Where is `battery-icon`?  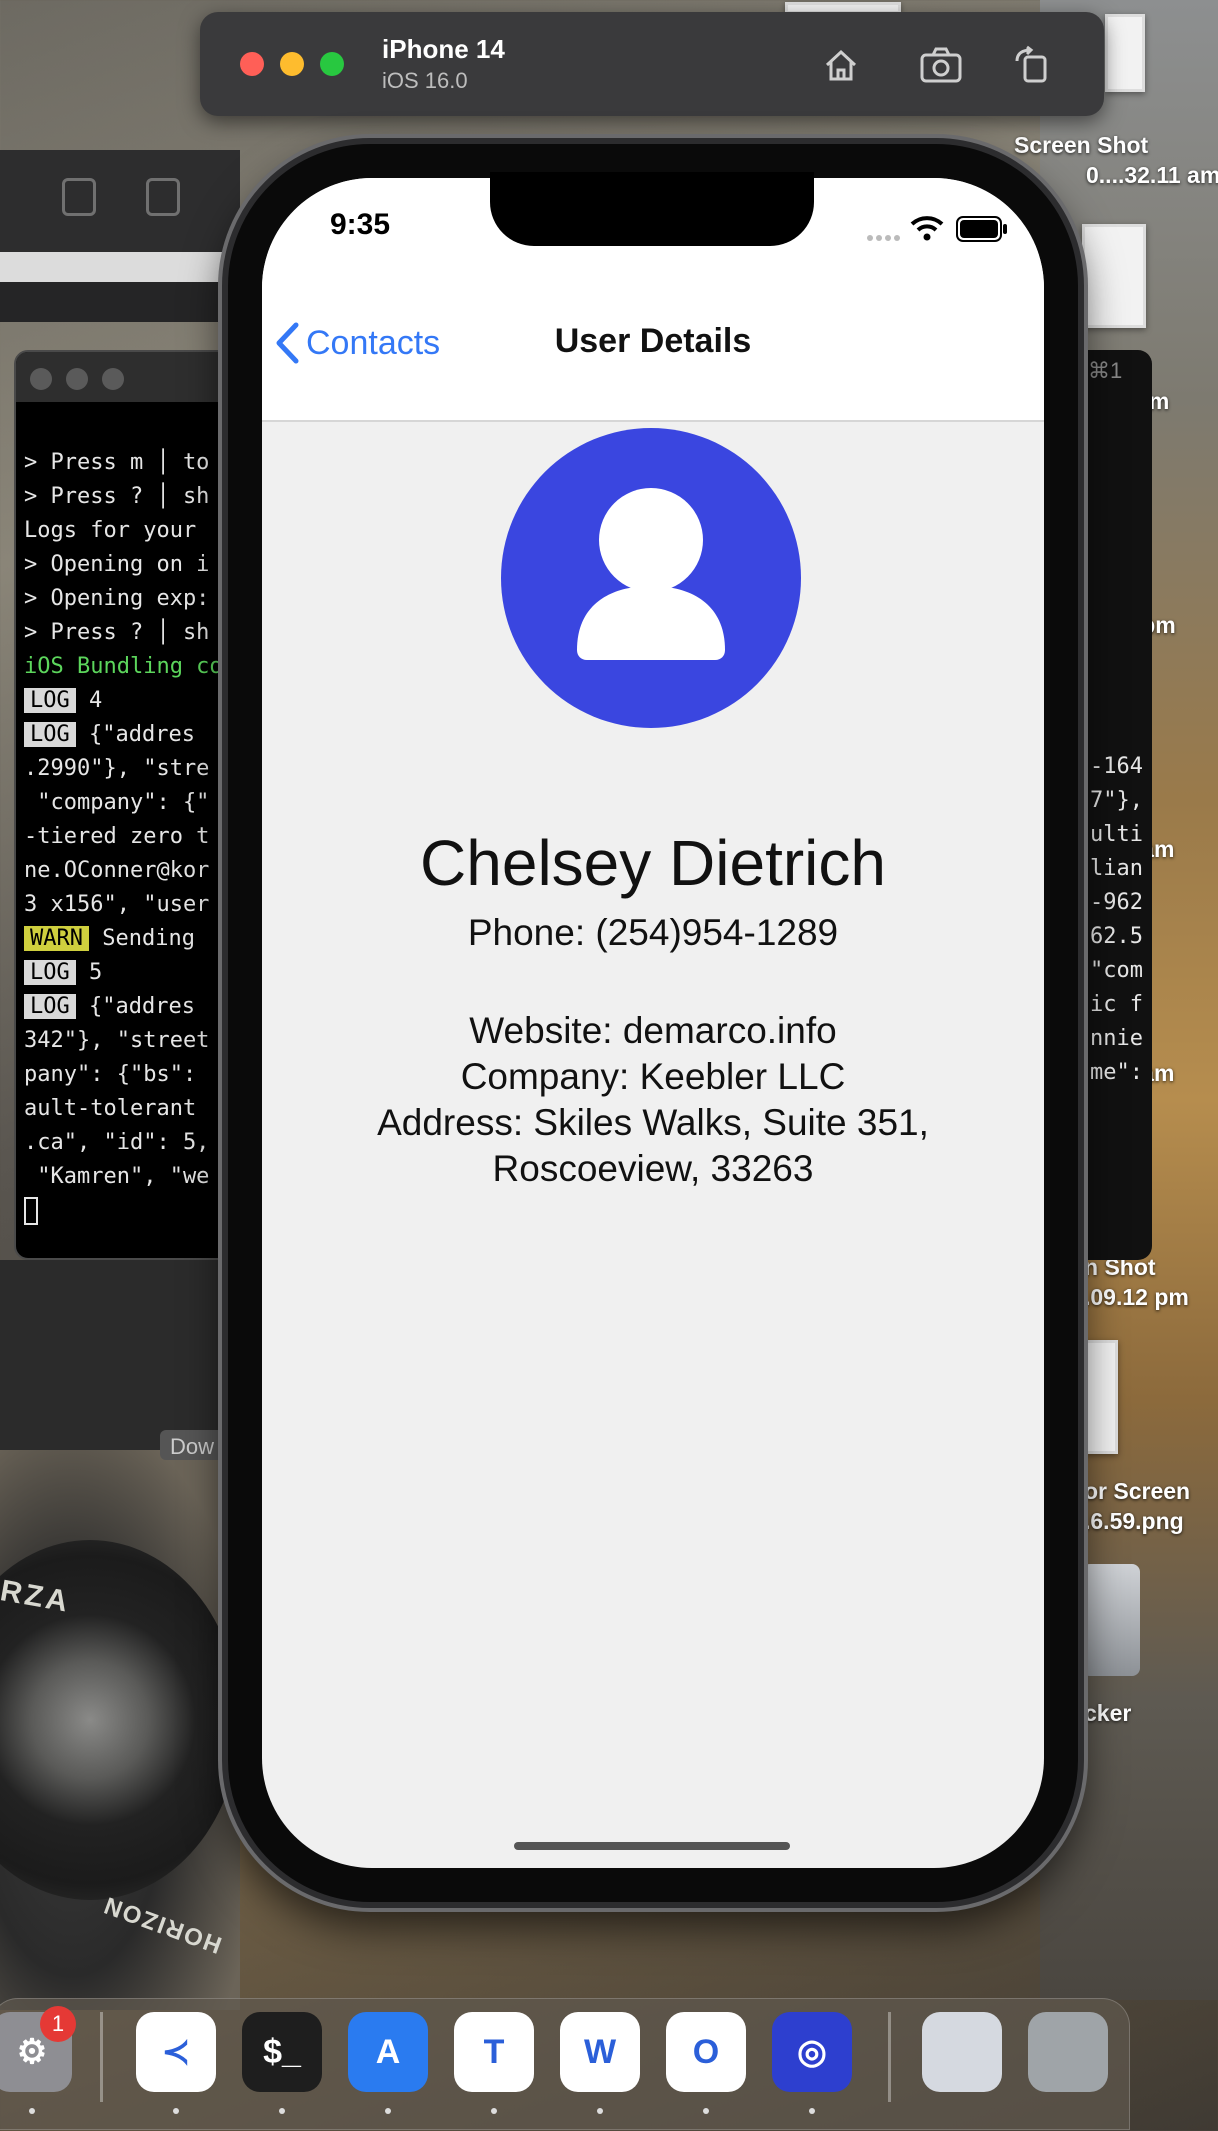 battery-icon is located at coordinates (982, 231).